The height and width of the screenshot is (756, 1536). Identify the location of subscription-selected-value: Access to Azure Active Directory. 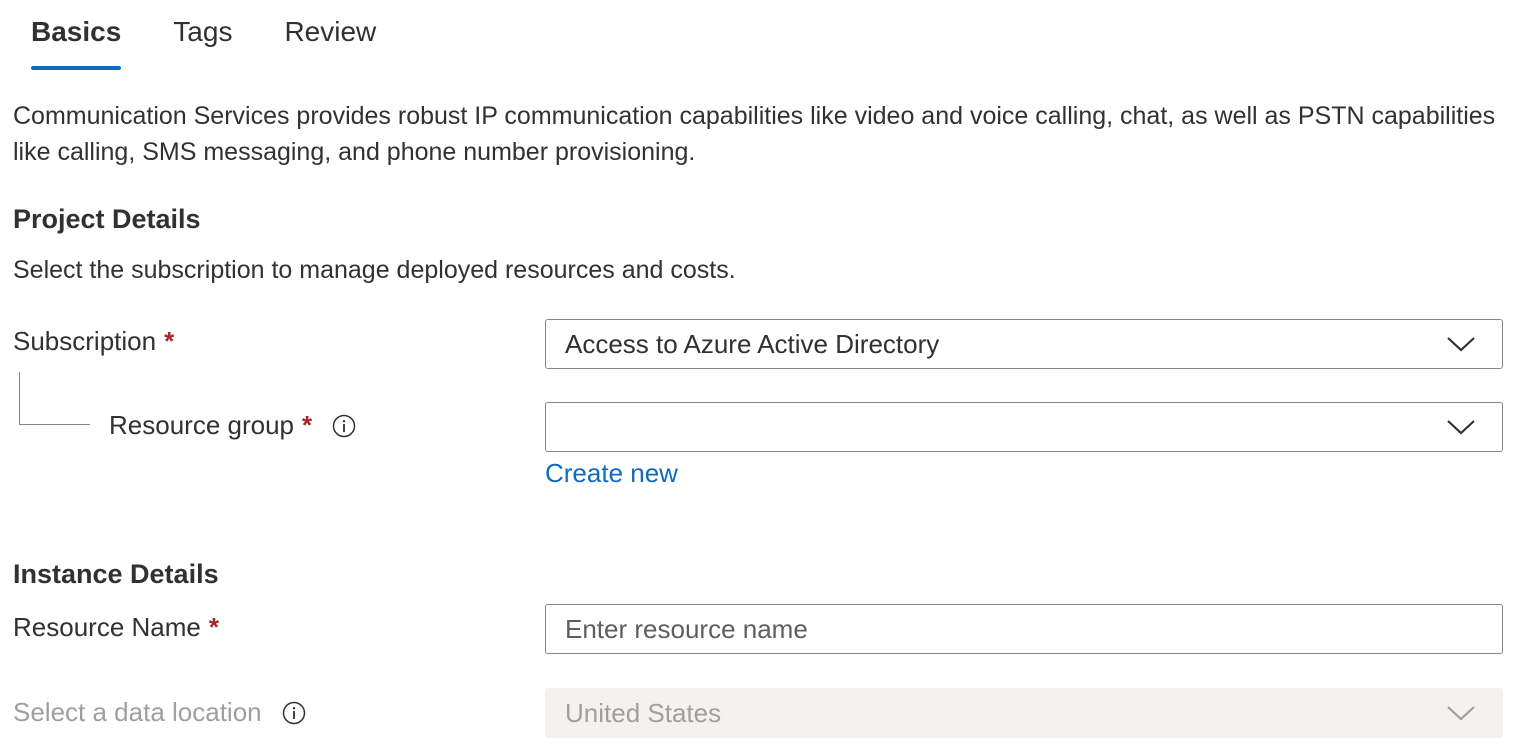
(752, 343).